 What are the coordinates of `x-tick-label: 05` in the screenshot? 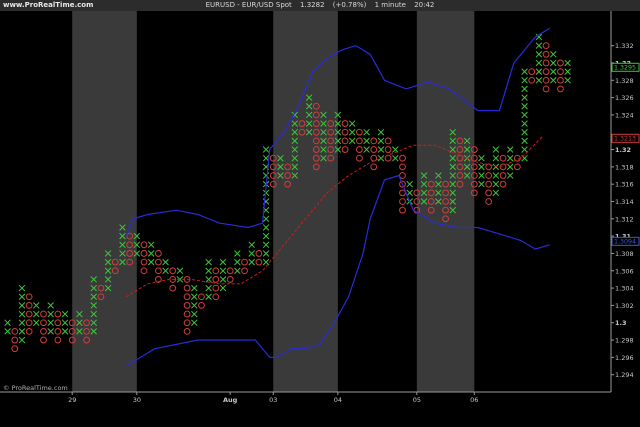 It's located at (417, 400).